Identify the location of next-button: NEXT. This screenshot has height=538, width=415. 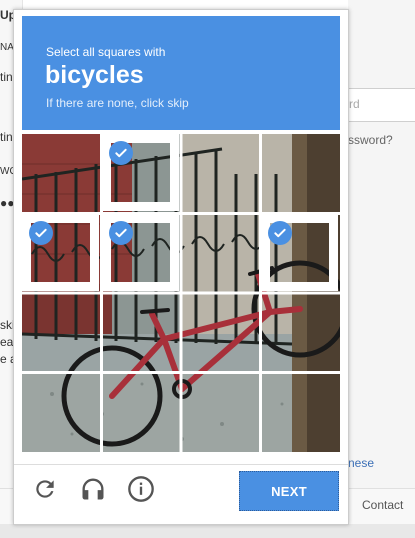
(289, 491).